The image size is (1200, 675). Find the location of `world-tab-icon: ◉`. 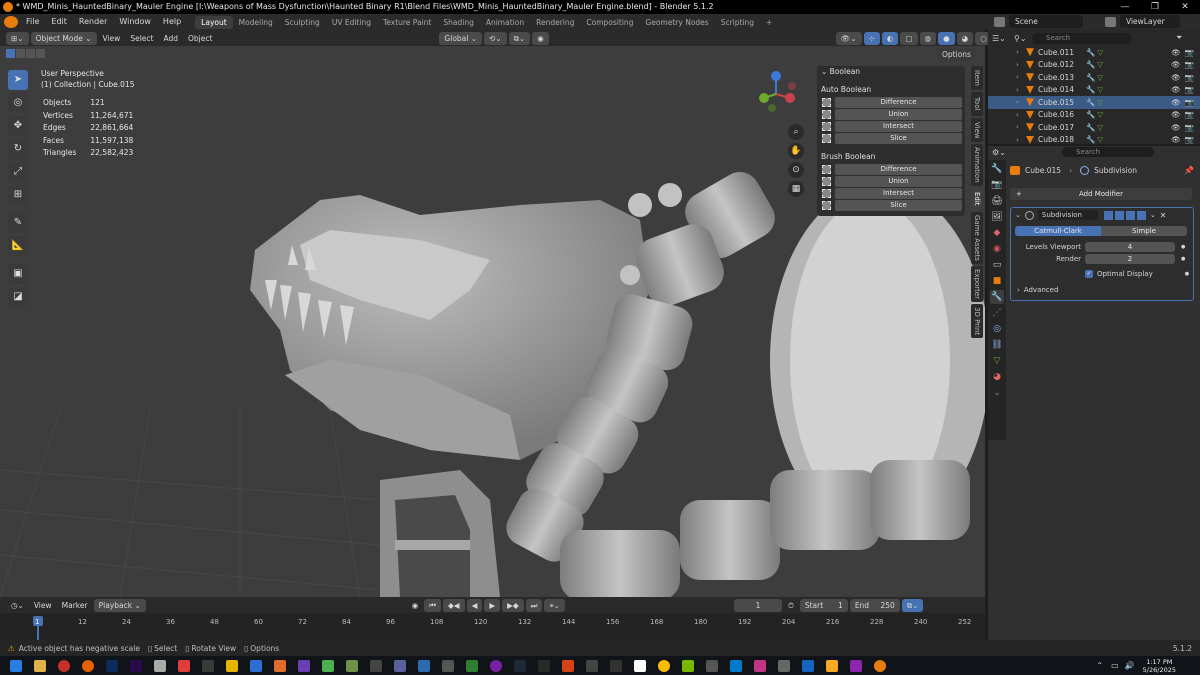

world-tab-icon: ◉ is located at coordinates (997, 249).